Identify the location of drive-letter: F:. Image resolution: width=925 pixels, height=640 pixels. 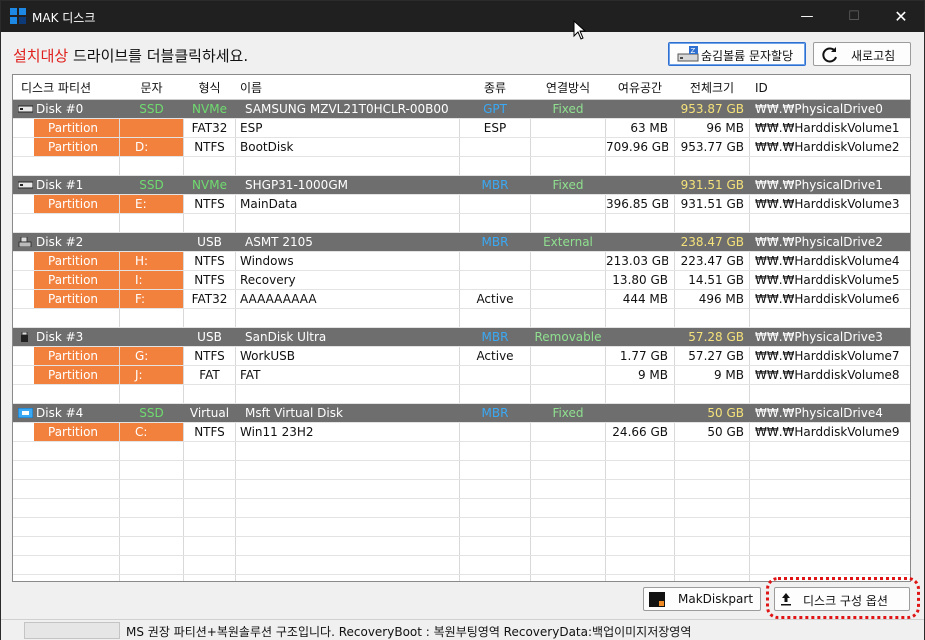
(151, 299).